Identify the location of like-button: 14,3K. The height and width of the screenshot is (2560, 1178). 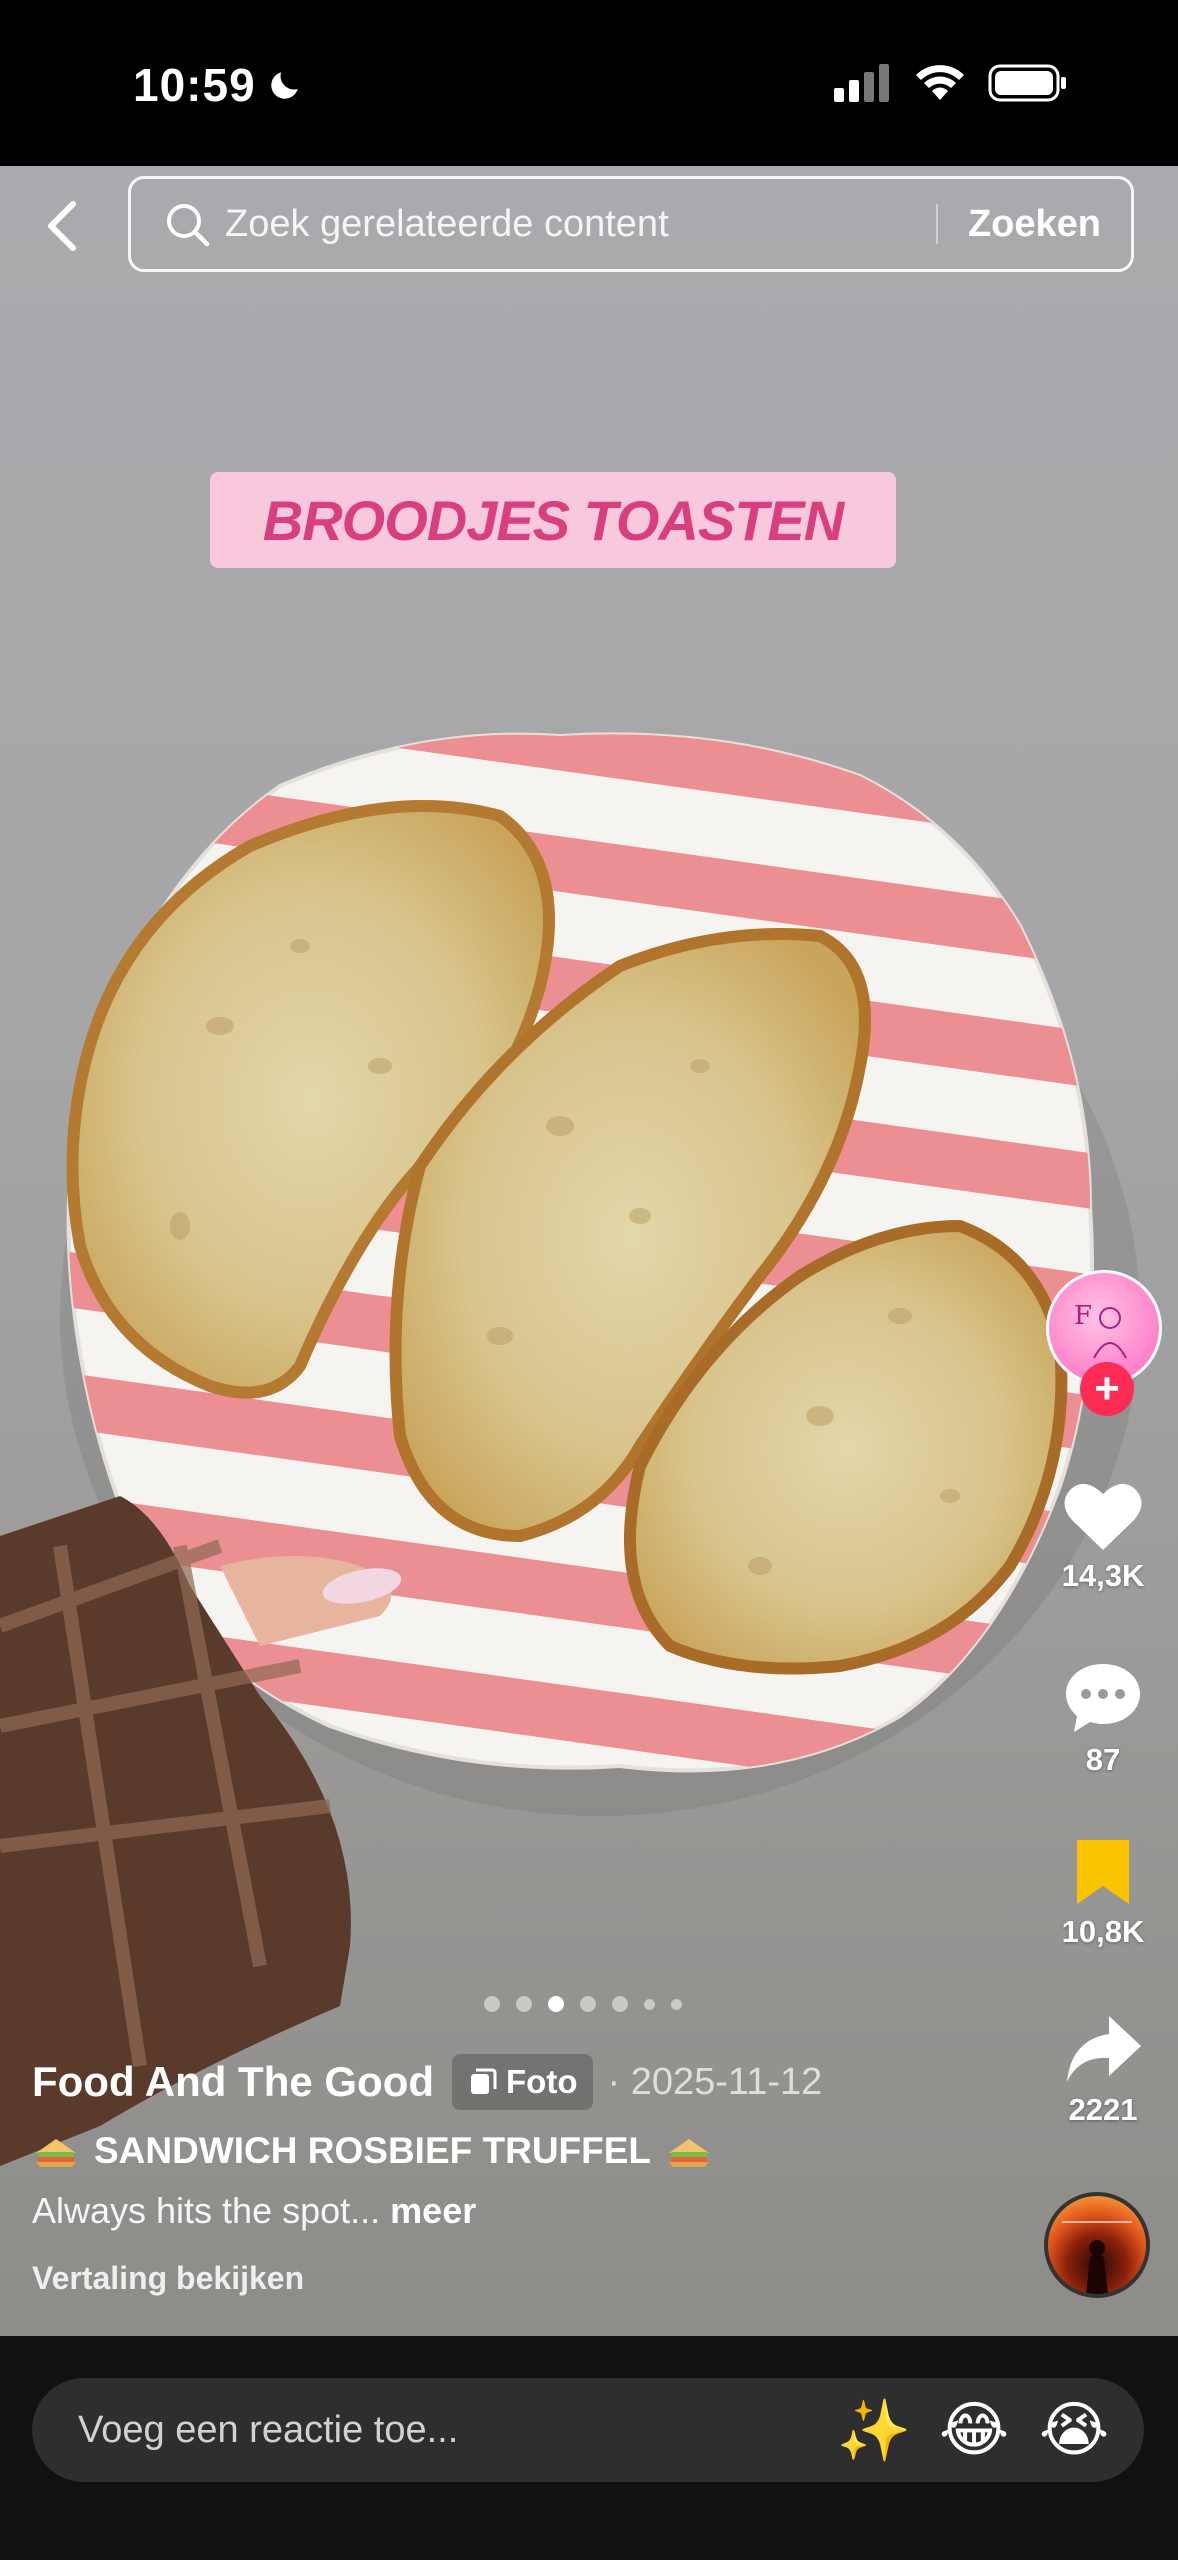
(1103, 1536).